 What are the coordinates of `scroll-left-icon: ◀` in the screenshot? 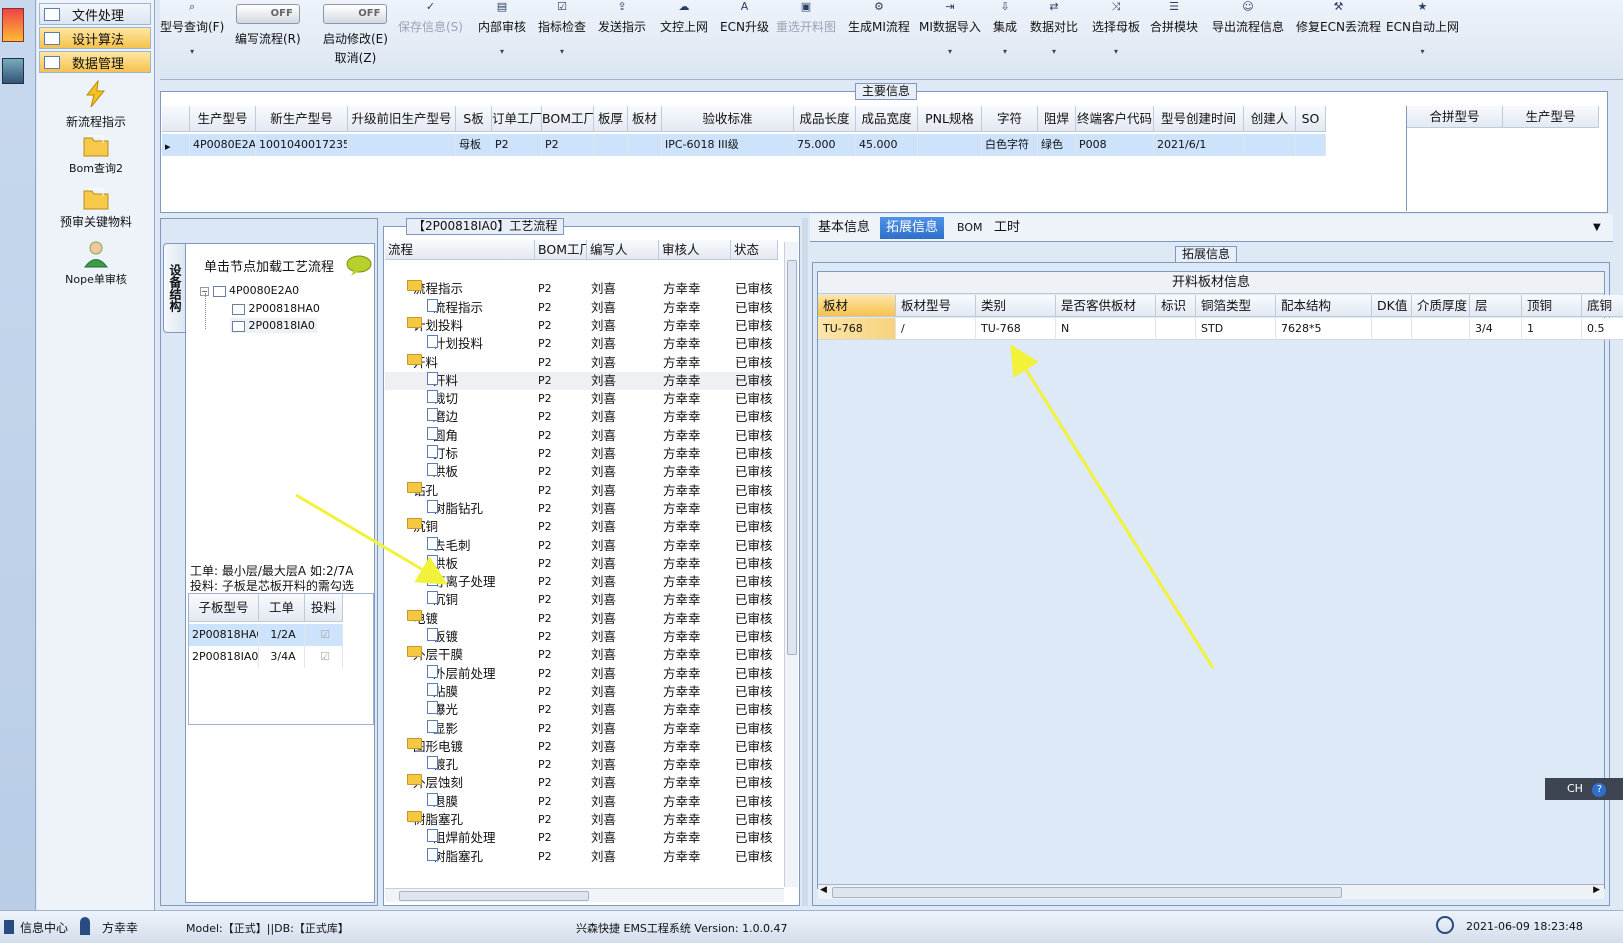 It's located at (823, 890).